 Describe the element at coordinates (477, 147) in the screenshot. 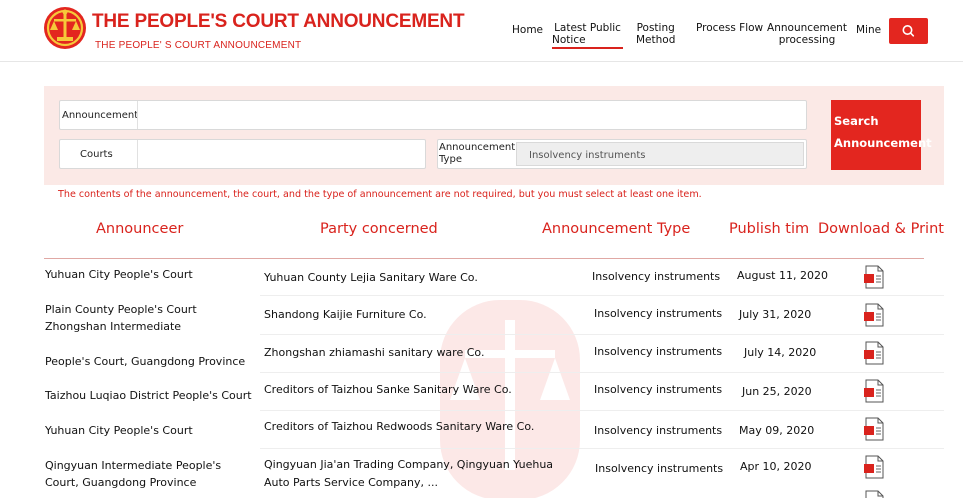

I see `announcement-type-label-line1: Announcement` at that location.